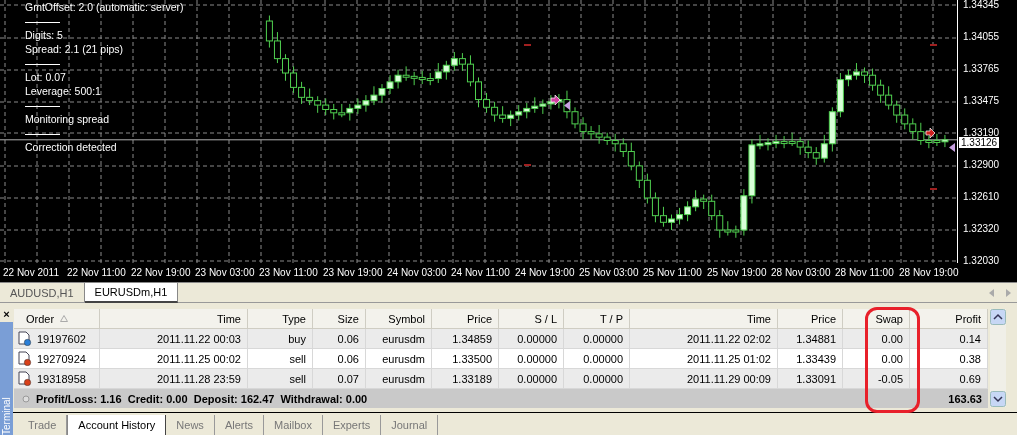 The width and height of the screenshot is (1017, 435). What do you see at coordinates (981, 260) in the screenshot?
I see `price-axis-label: 1.32030` at bounding box center [981, 260].